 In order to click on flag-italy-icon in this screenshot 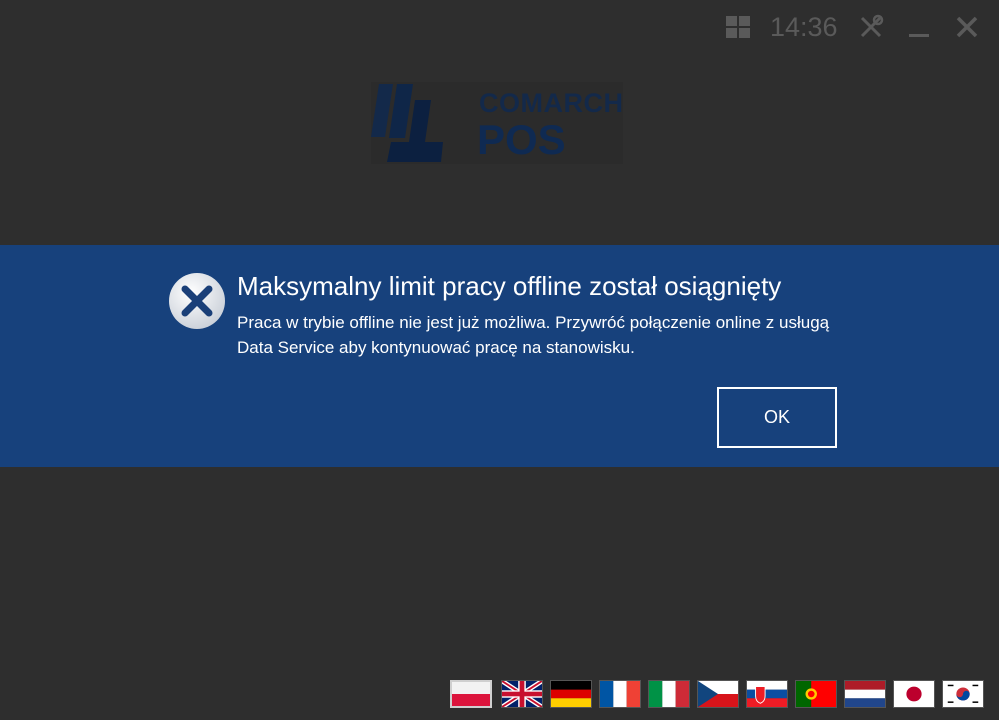, I will do `click(669, 694)`.